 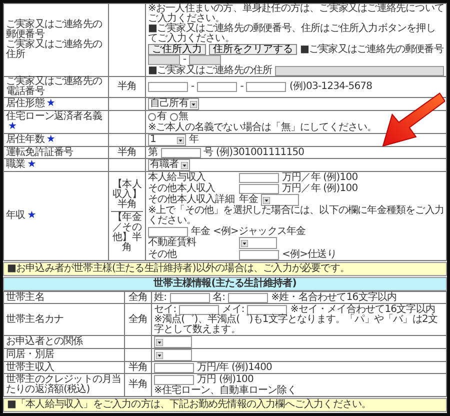 I want to click on row-label: 世帯主収入, so click(x=30, y=367).